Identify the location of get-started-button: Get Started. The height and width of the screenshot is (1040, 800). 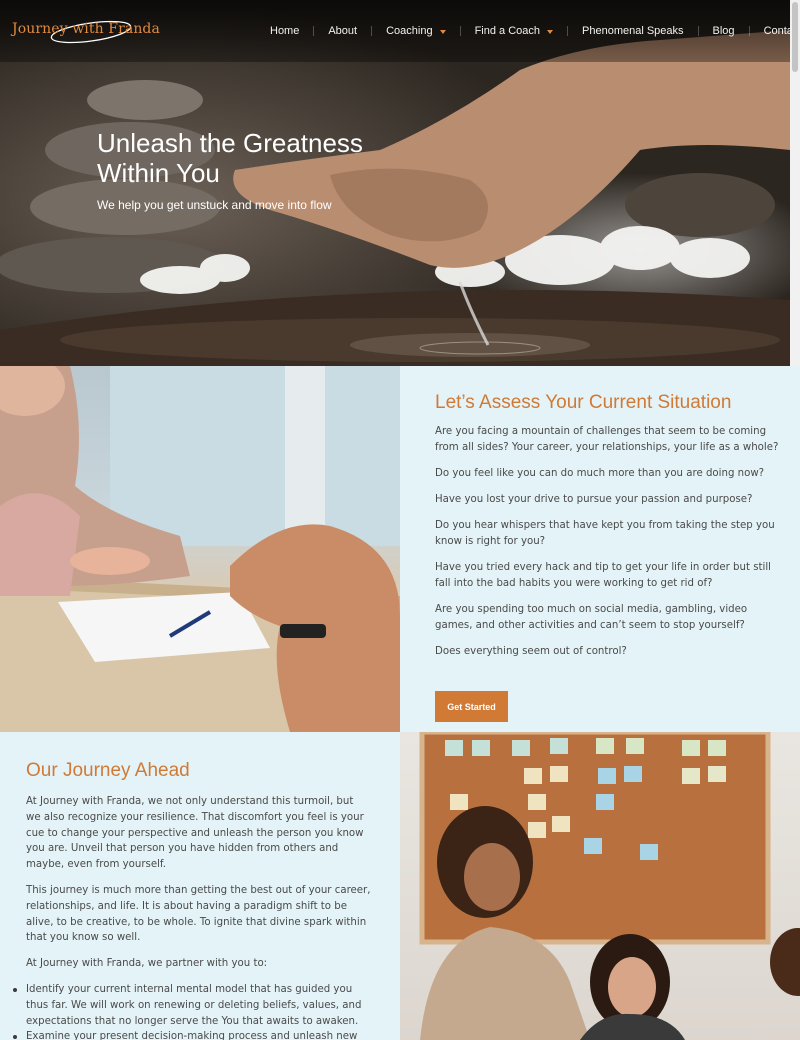
(471, 706).